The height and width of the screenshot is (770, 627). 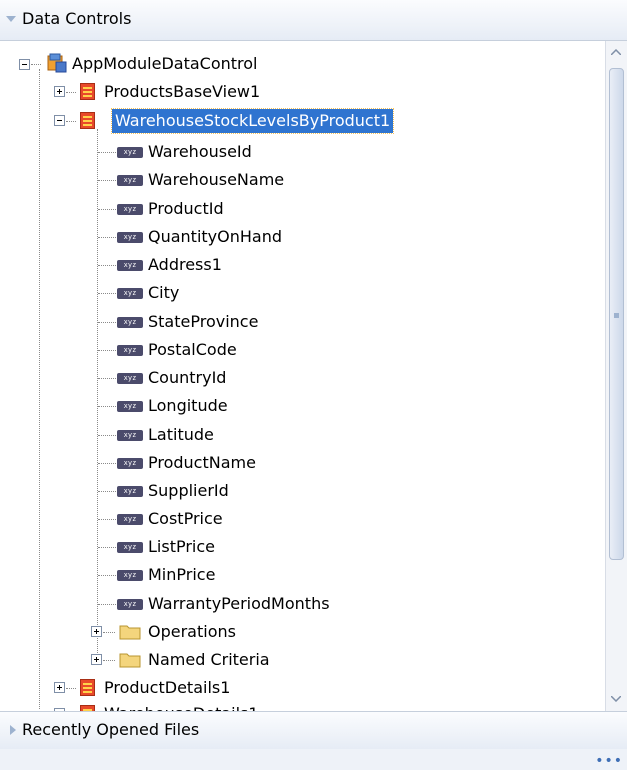 I want to click on tree-node-attribute: xyz MinPrice, so click(x=200, y=575).